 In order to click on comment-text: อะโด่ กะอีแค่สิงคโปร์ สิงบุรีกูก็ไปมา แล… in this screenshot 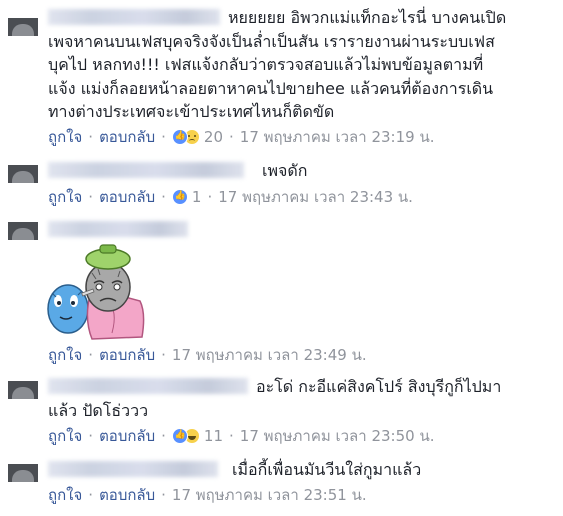, I will do `click(275, 398)`.